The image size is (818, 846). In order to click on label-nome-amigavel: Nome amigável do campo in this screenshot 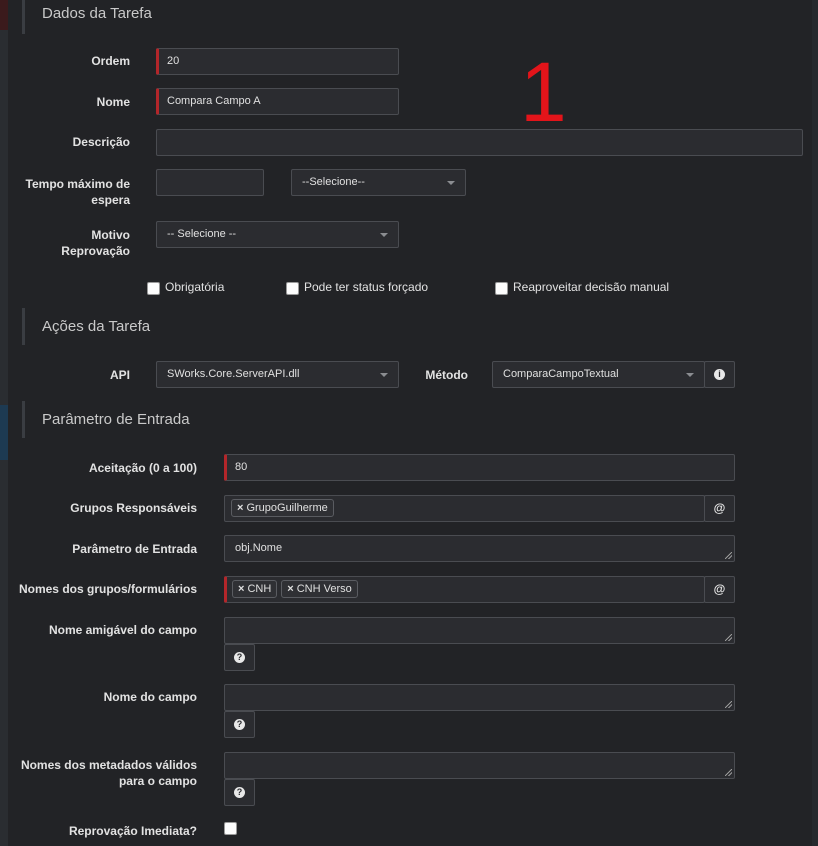, I will do `click(122, 630)`.